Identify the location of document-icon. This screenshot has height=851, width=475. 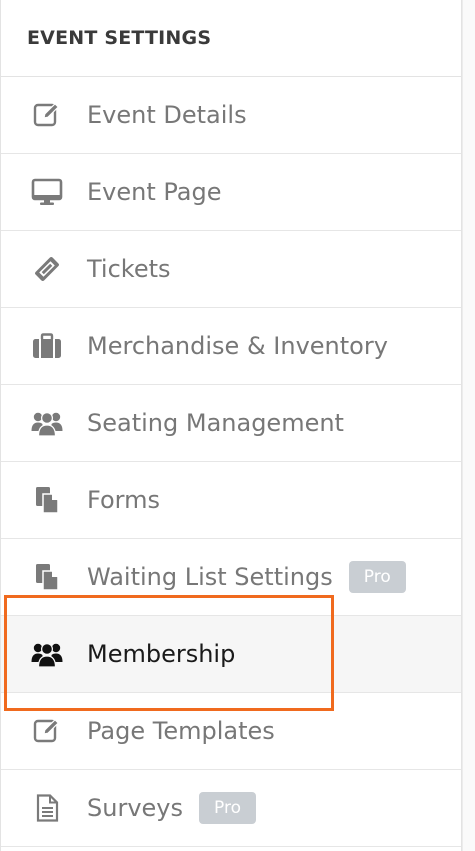
(47, 808).